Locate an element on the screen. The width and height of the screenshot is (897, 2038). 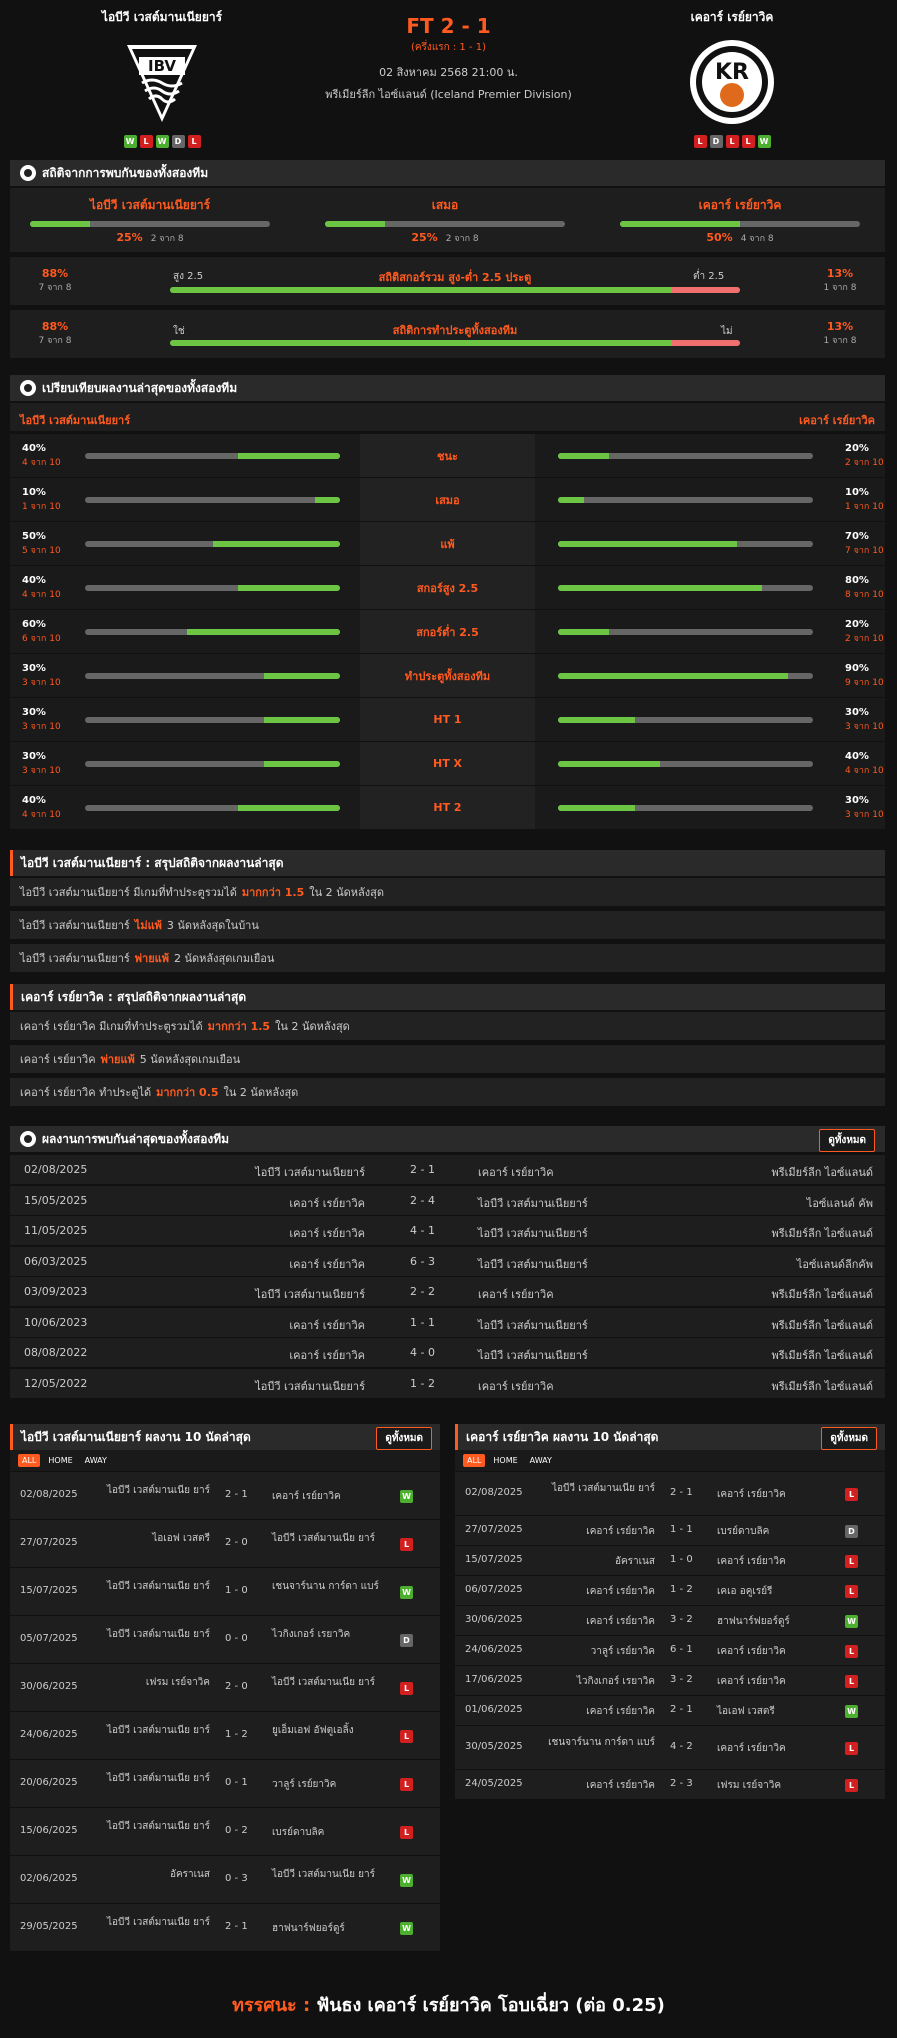
form-badge: L is located at coordinates (194, 141).